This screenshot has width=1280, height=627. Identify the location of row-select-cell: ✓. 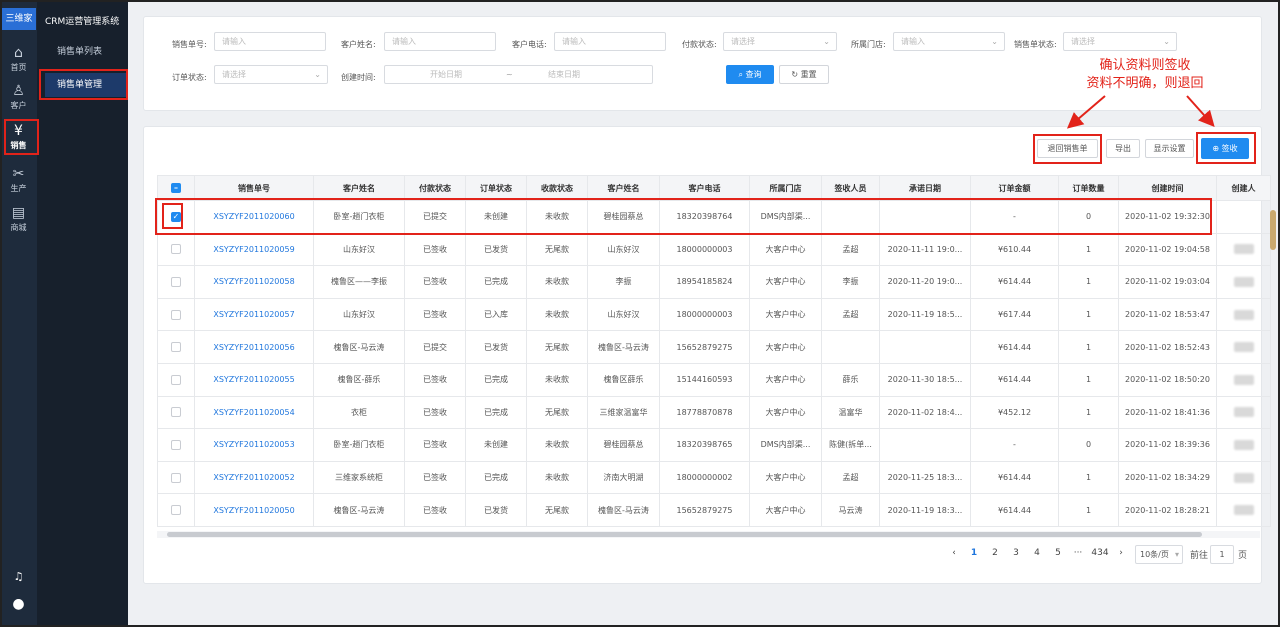
(176, 217).